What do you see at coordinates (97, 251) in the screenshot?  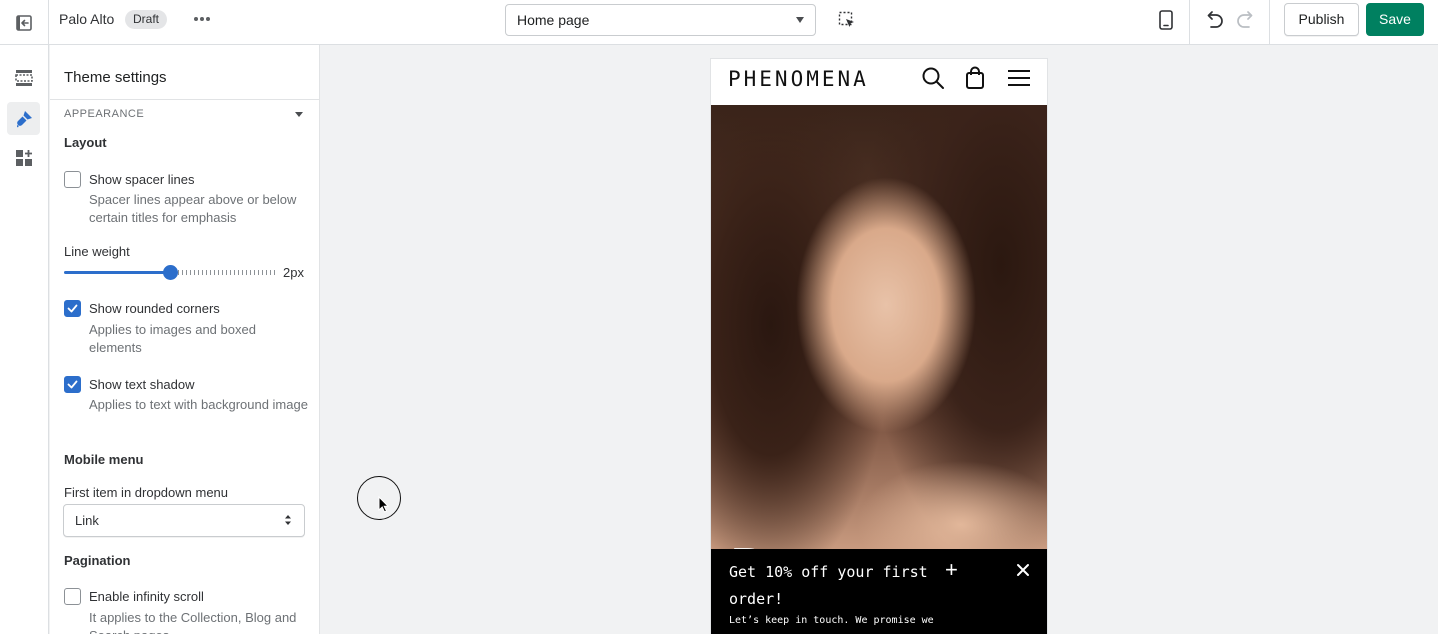 I see `field-label-line-weight: Line weight` at bounding box center [97, 251].